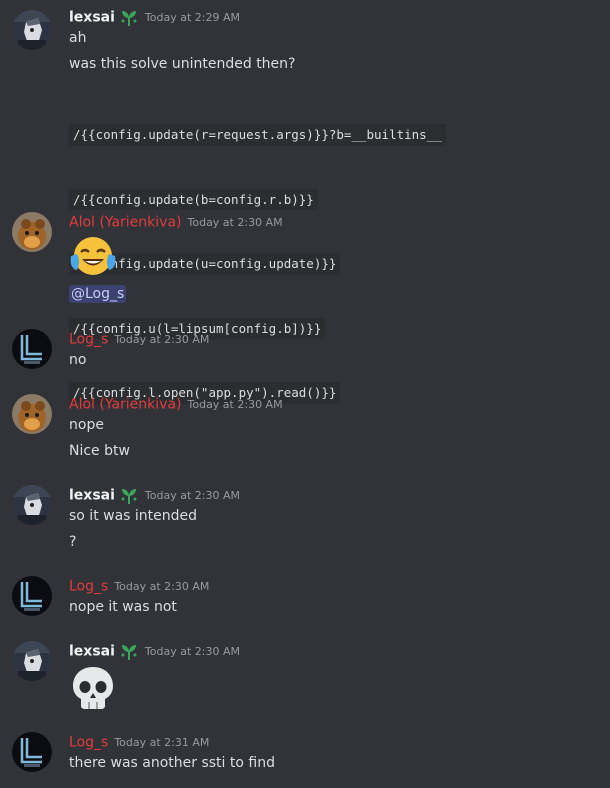  I want to click on message-text: ?, so click(73, 542).